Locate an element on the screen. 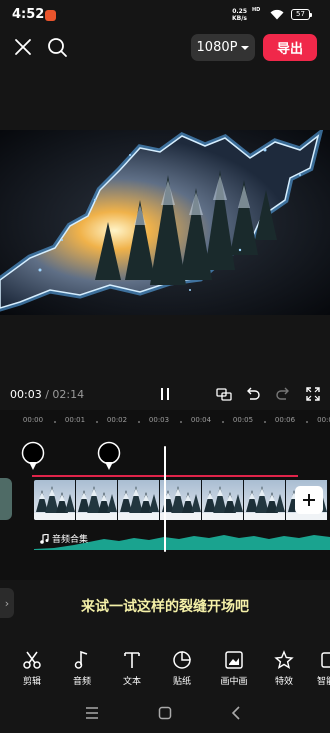  undo-icon is located at coordinates (253, 394).